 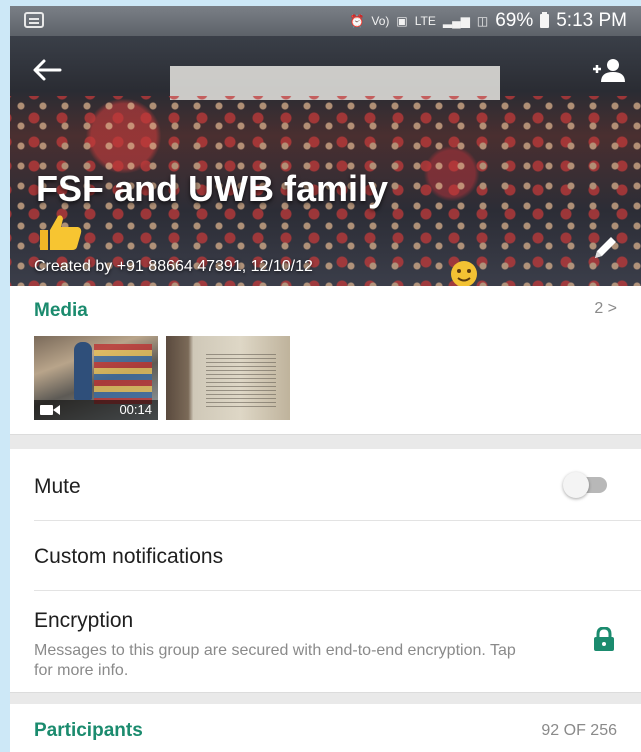 What do you see at coordinates (402, 21) in the screenshot?
I see `data-icon: ▣` at bounding box center [402, 21].